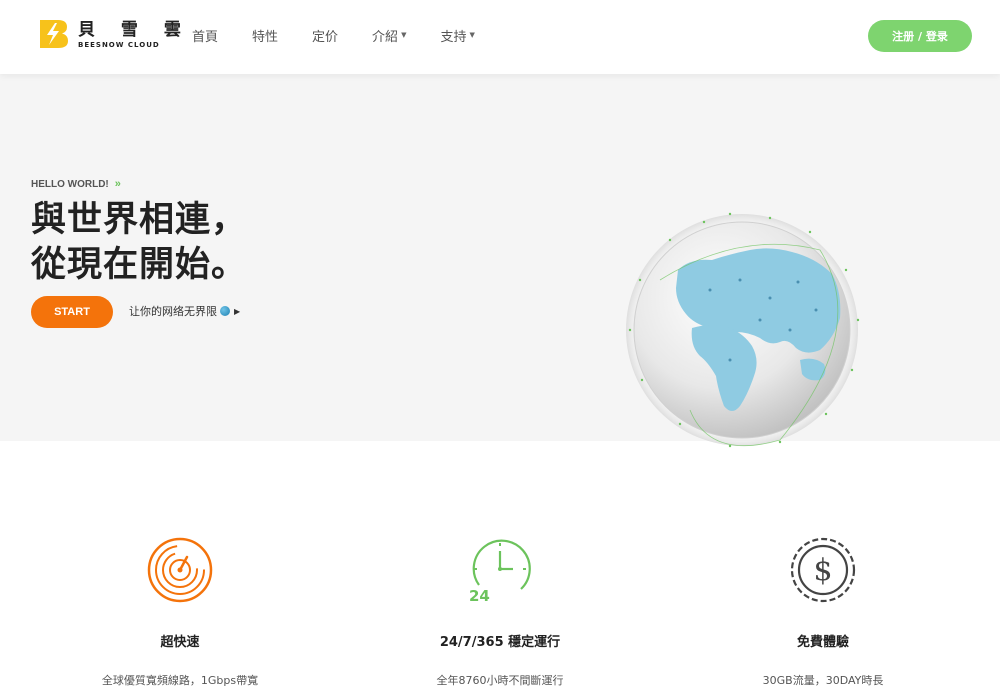 The image size is (1000, 700). Describe the element at coordinates (72, 312) in the screenshot. I see `start-button: START` at that location.